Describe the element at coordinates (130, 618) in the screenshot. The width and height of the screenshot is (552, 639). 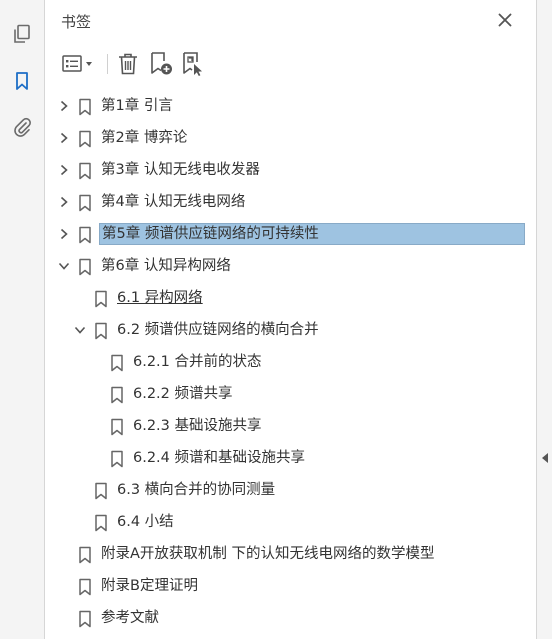
I see `bookmark-label: 参考文献` at that location.